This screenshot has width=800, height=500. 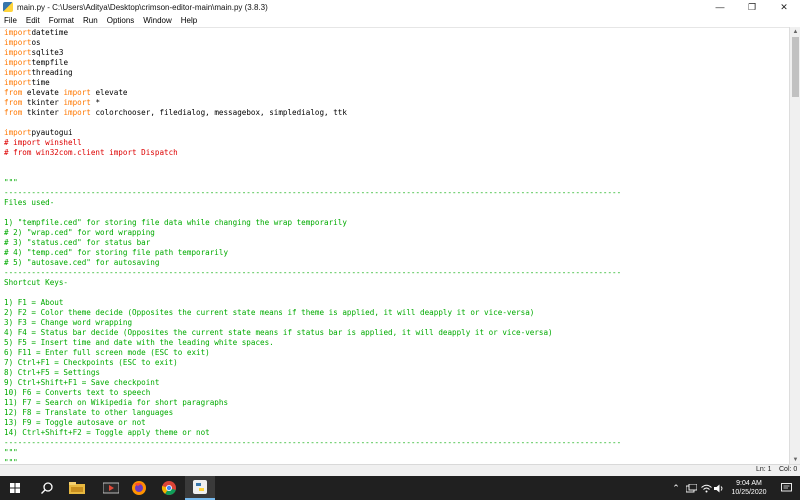 What do you see at coordinates (82, 382) in the screenshot?
I see `code-token: 9) Ctrl+Shift+F1 = Save checkpoint` at bounding box center [82, 382].